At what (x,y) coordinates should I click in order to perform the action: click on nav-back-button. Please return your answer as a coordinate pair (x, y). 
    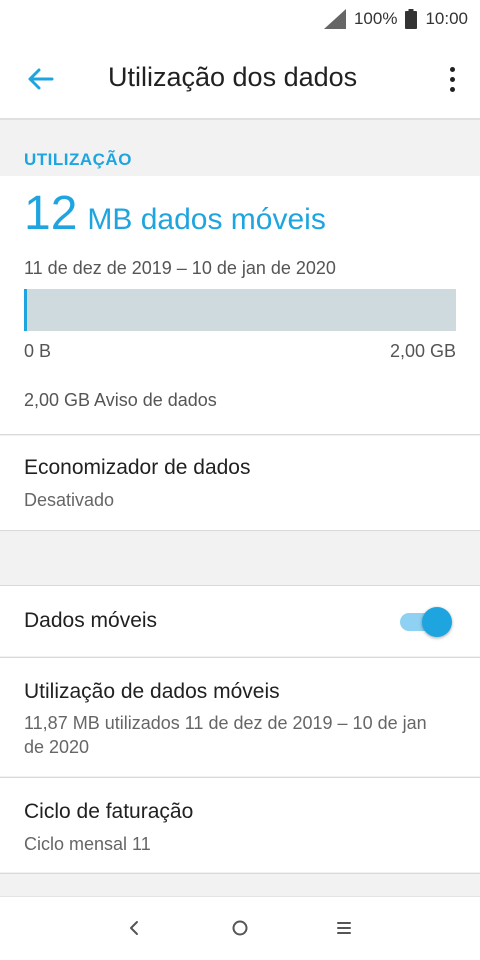
    Looking at the image, I should click on (134, 928).